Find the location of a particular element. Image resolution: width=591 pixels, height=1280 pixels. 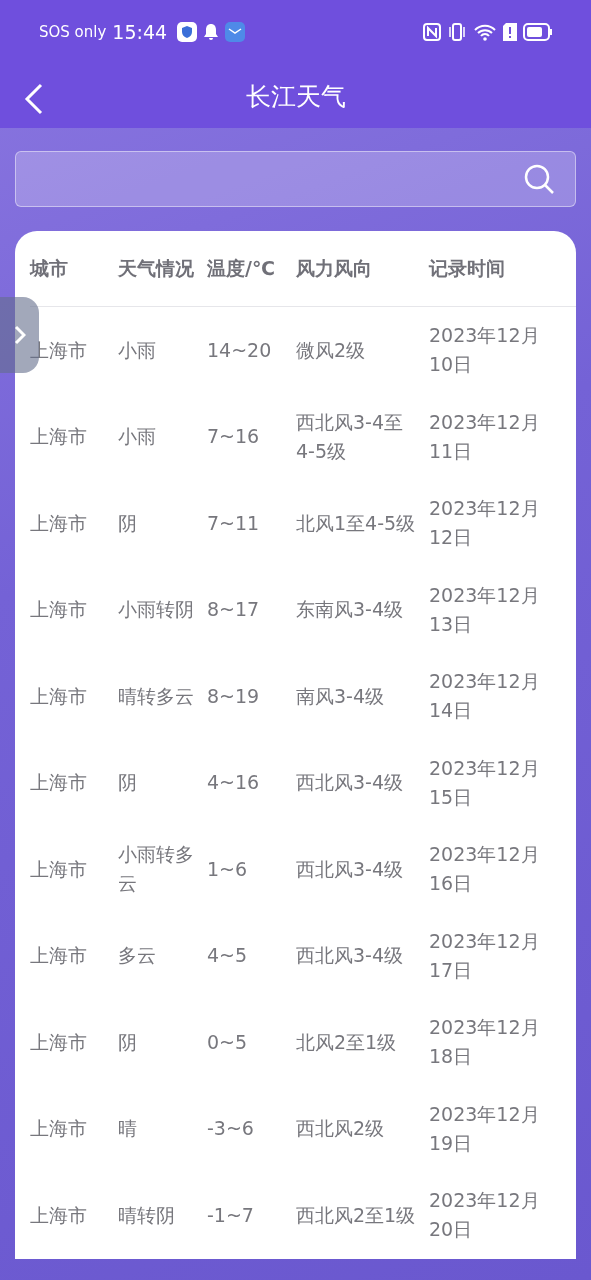

column-header: 城市 is located at coordinates (49, 268).